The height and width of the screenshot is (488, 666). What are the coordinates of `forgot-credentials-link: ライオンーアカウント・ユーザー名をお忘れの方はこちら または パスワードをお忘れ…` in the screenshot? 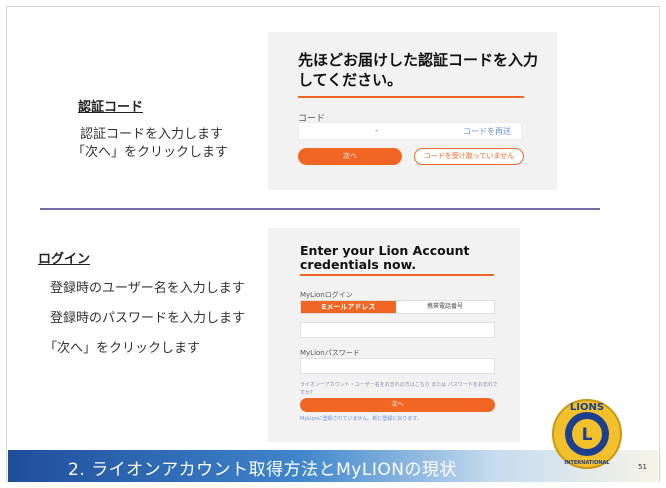 It's located at (399, 389).